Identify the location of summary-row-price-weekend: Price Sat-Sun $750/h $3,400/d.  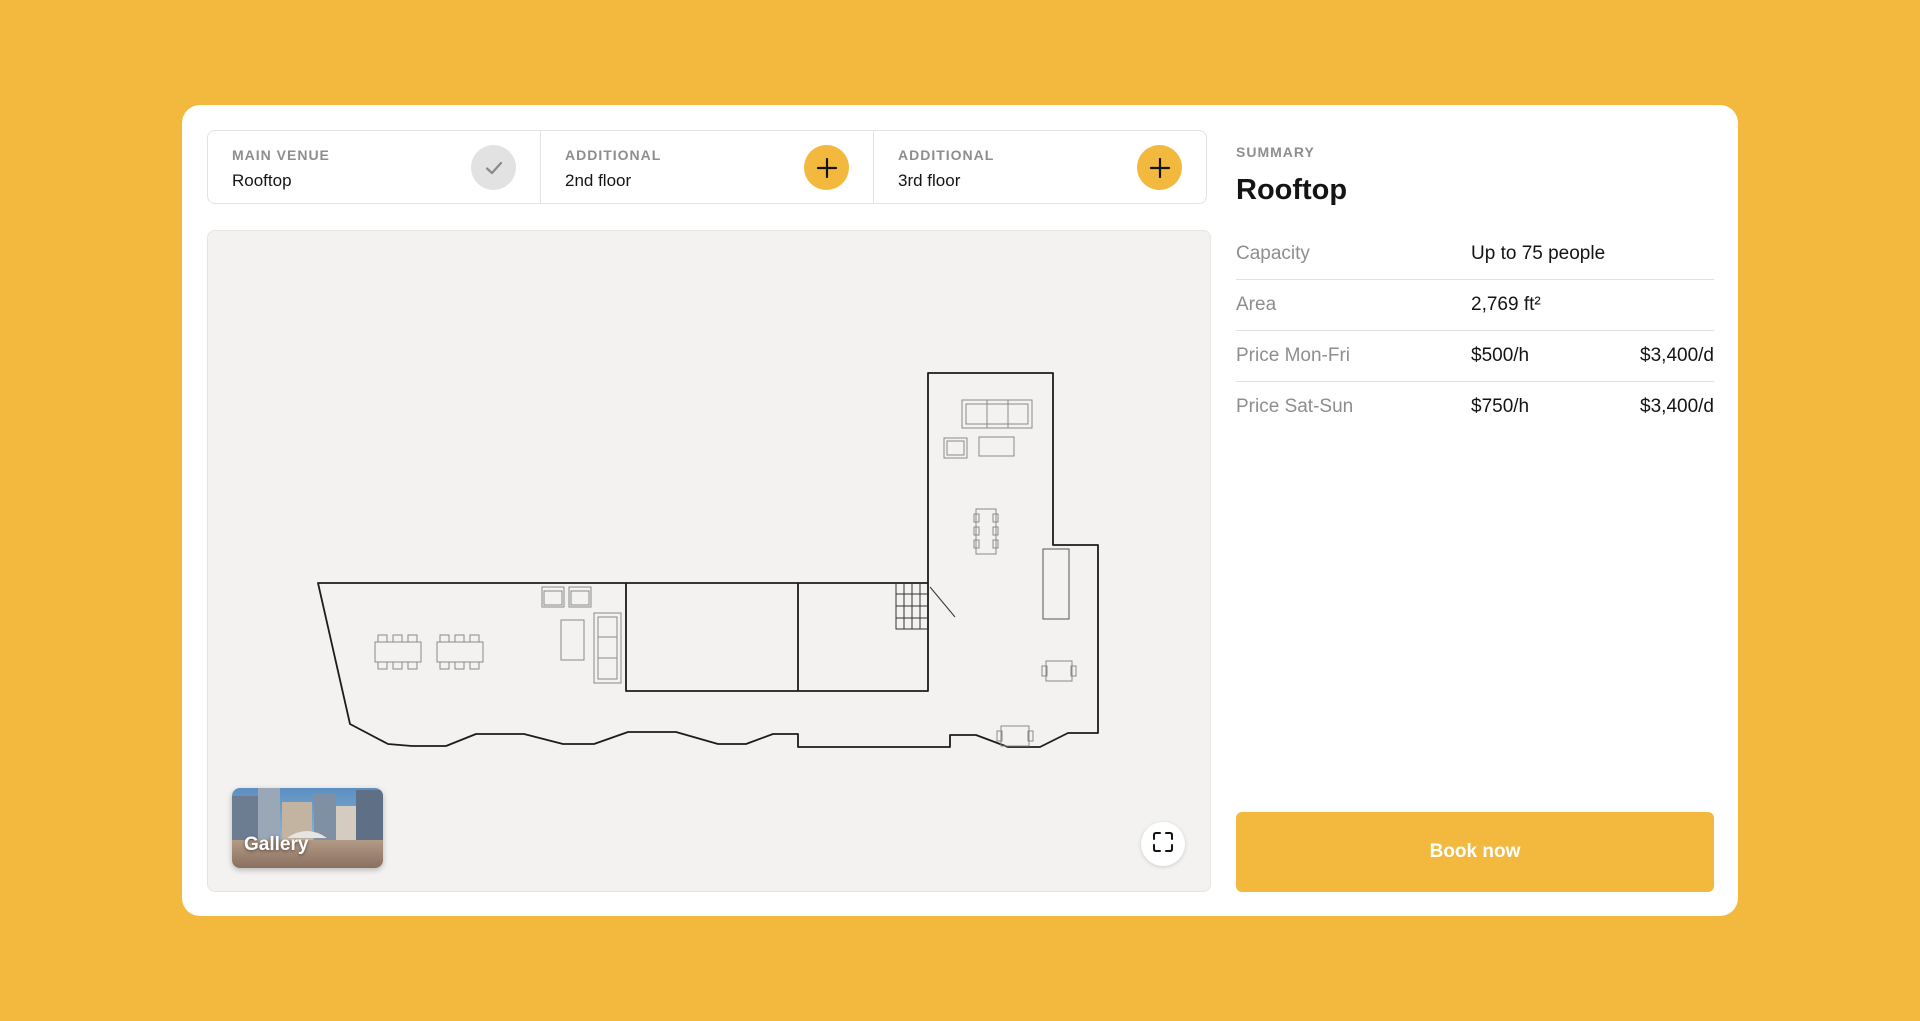
(1475, 407).